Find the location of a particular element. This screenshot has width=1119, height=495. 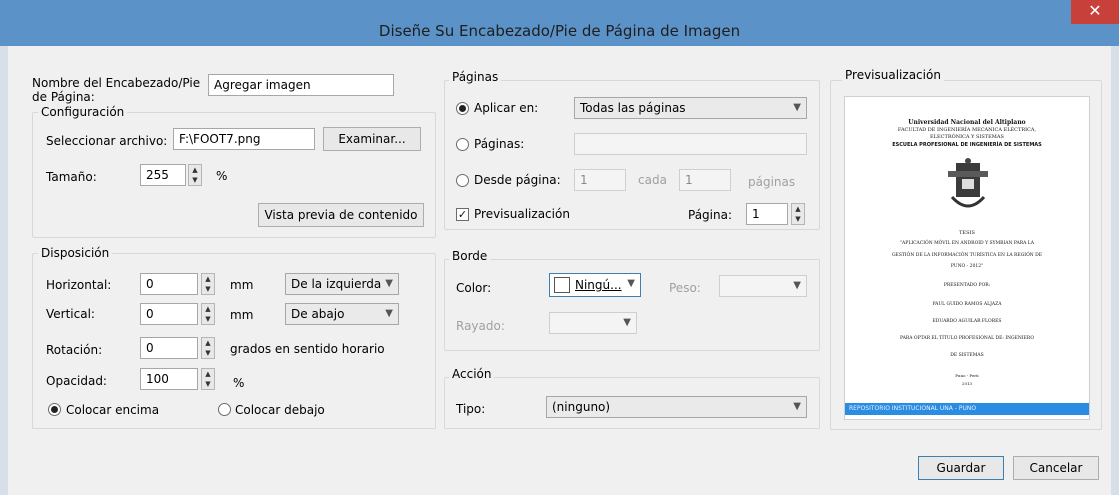

page-stepper: ▲ ▼ is located at coordinates (798, 214).